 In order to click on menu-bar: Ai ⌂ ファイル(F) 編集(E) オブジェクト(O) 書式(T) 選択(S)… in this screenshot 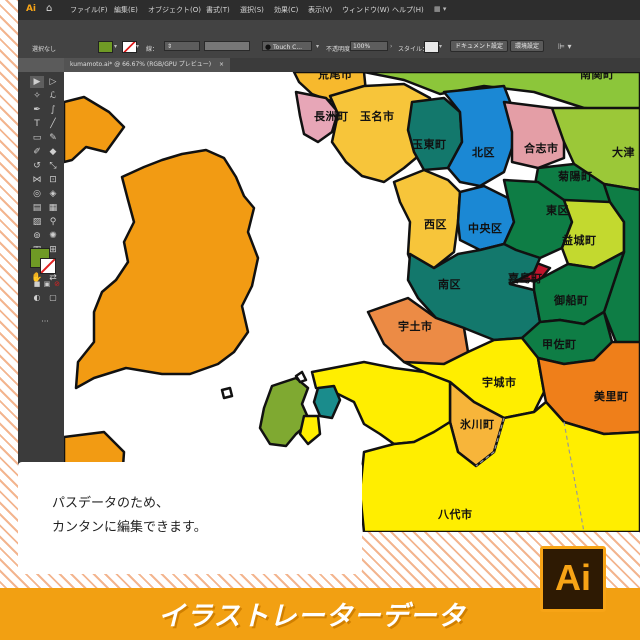, I will do `click(329, 10)`.